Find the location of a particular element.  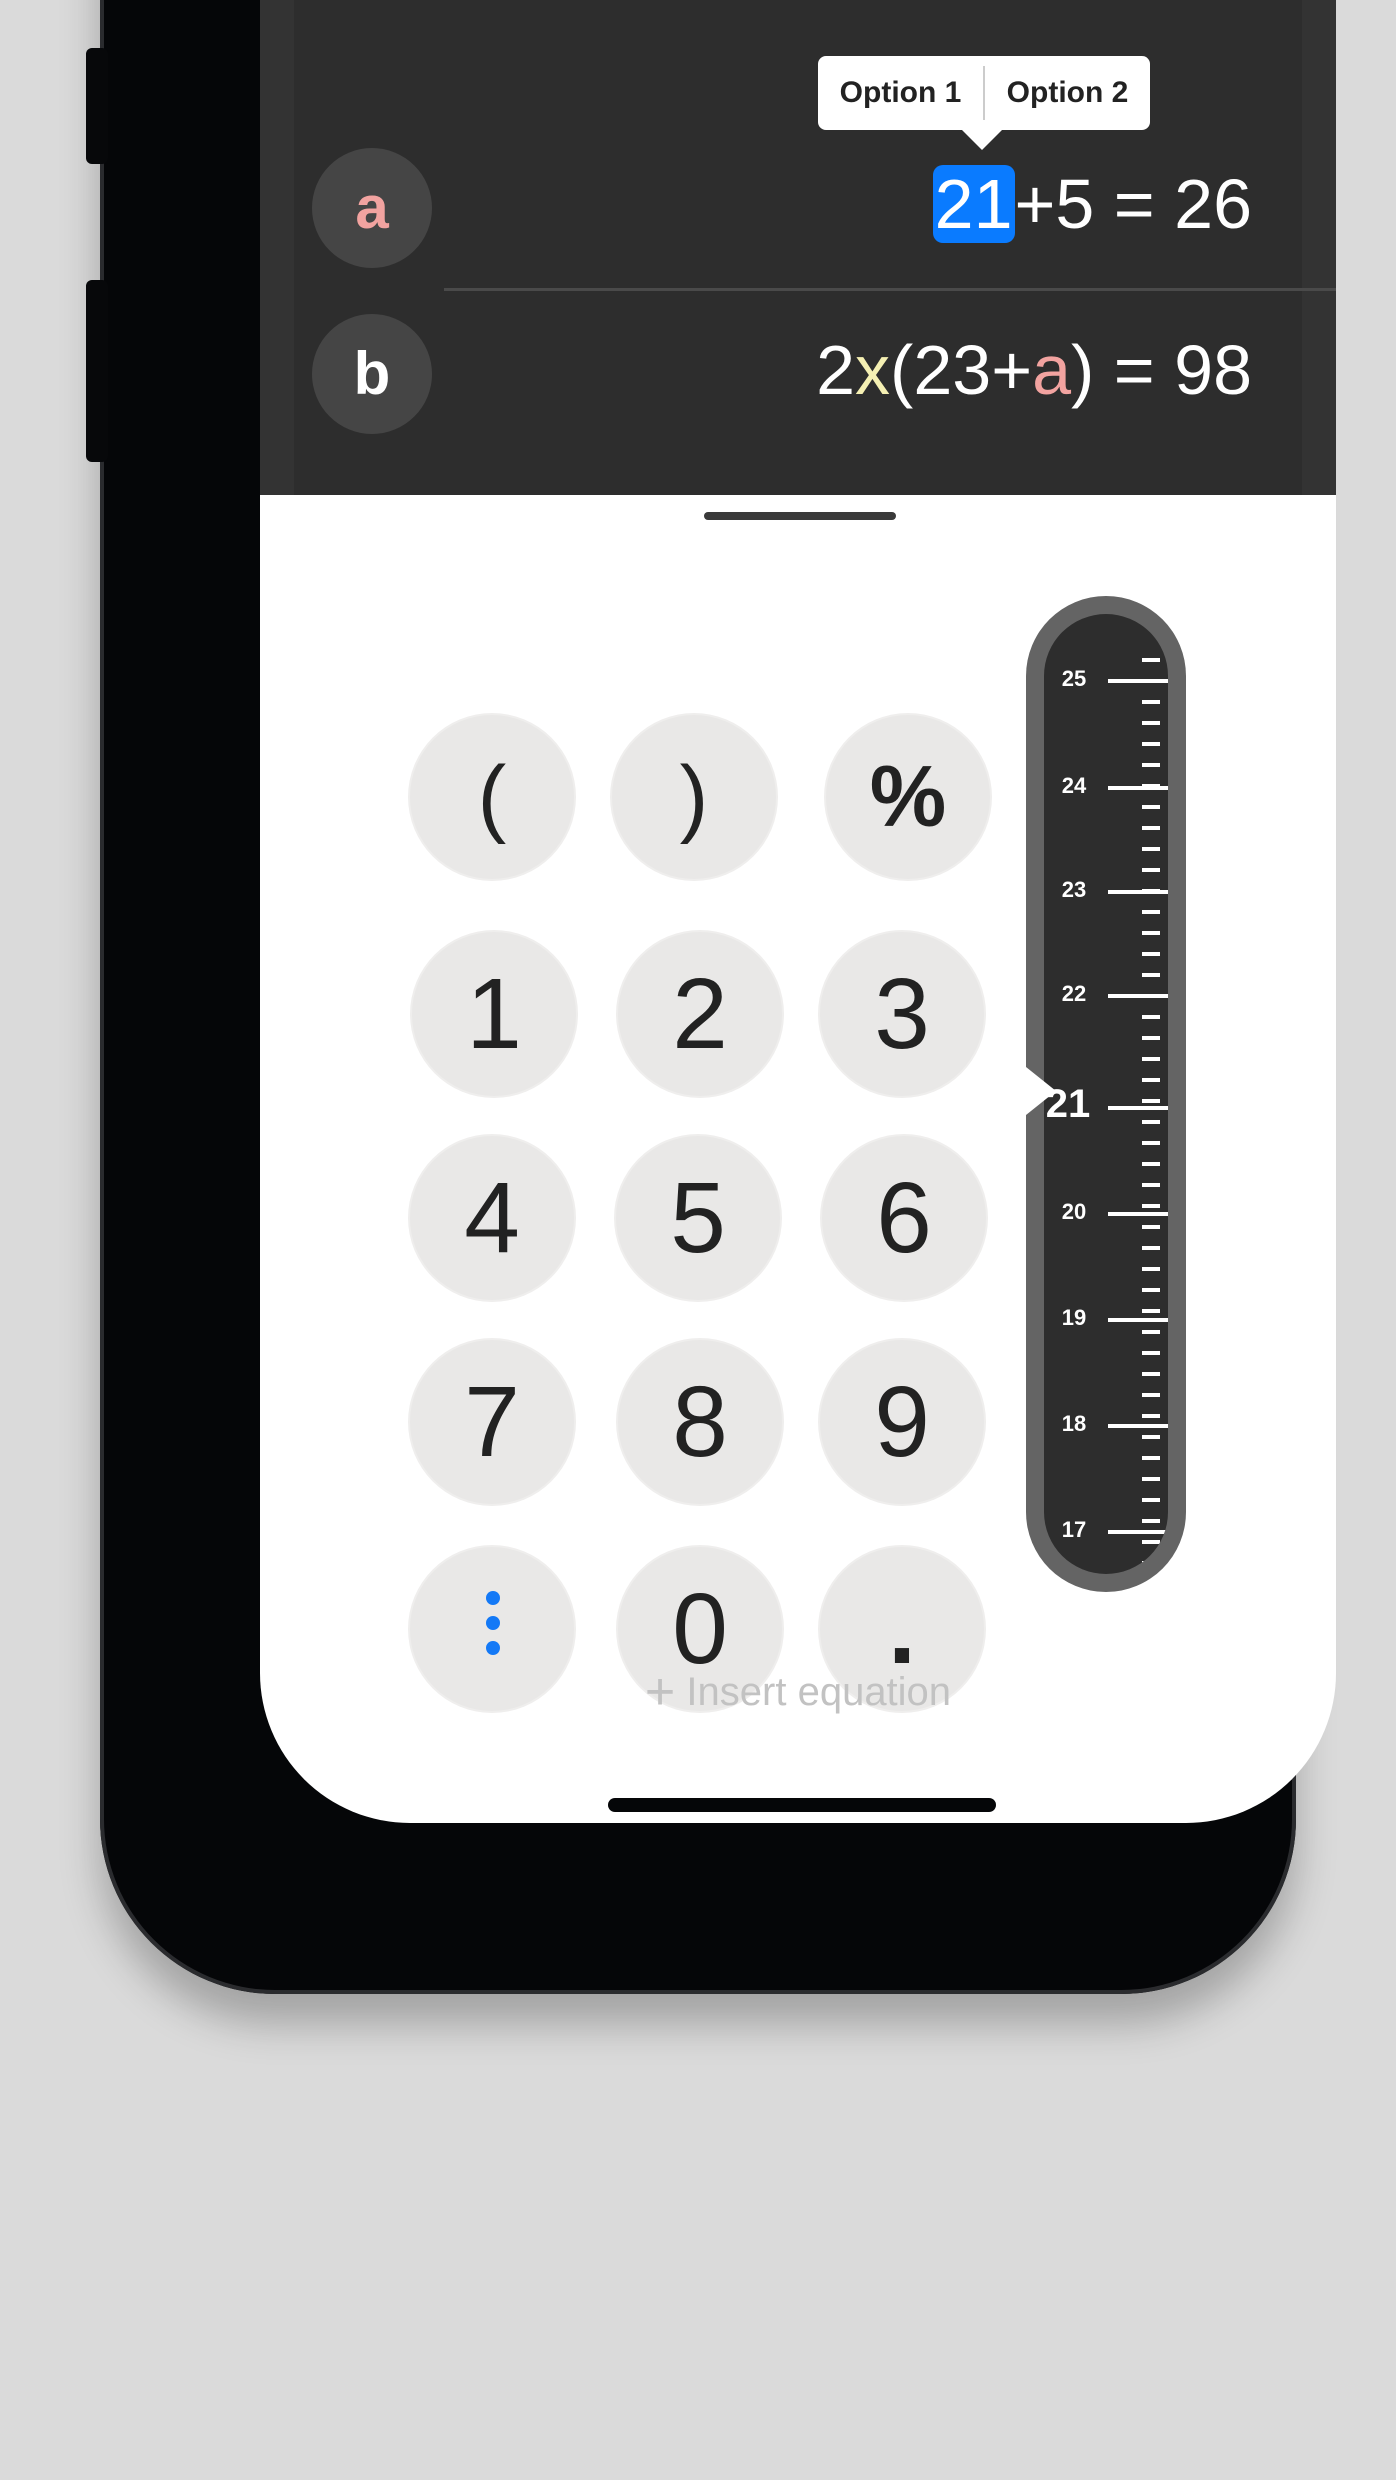

option-2-button: Option 2 is located at coordinates (1067, 93).